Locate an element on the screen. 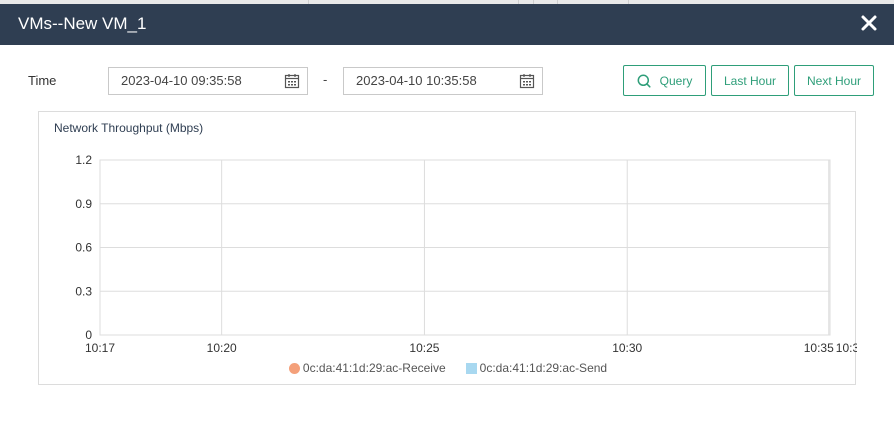 The width and height of the screenshot is (894, 429). legend-item-send: 0c:da:41:1d:29:ac-Send is located at coordinates (536, 368).